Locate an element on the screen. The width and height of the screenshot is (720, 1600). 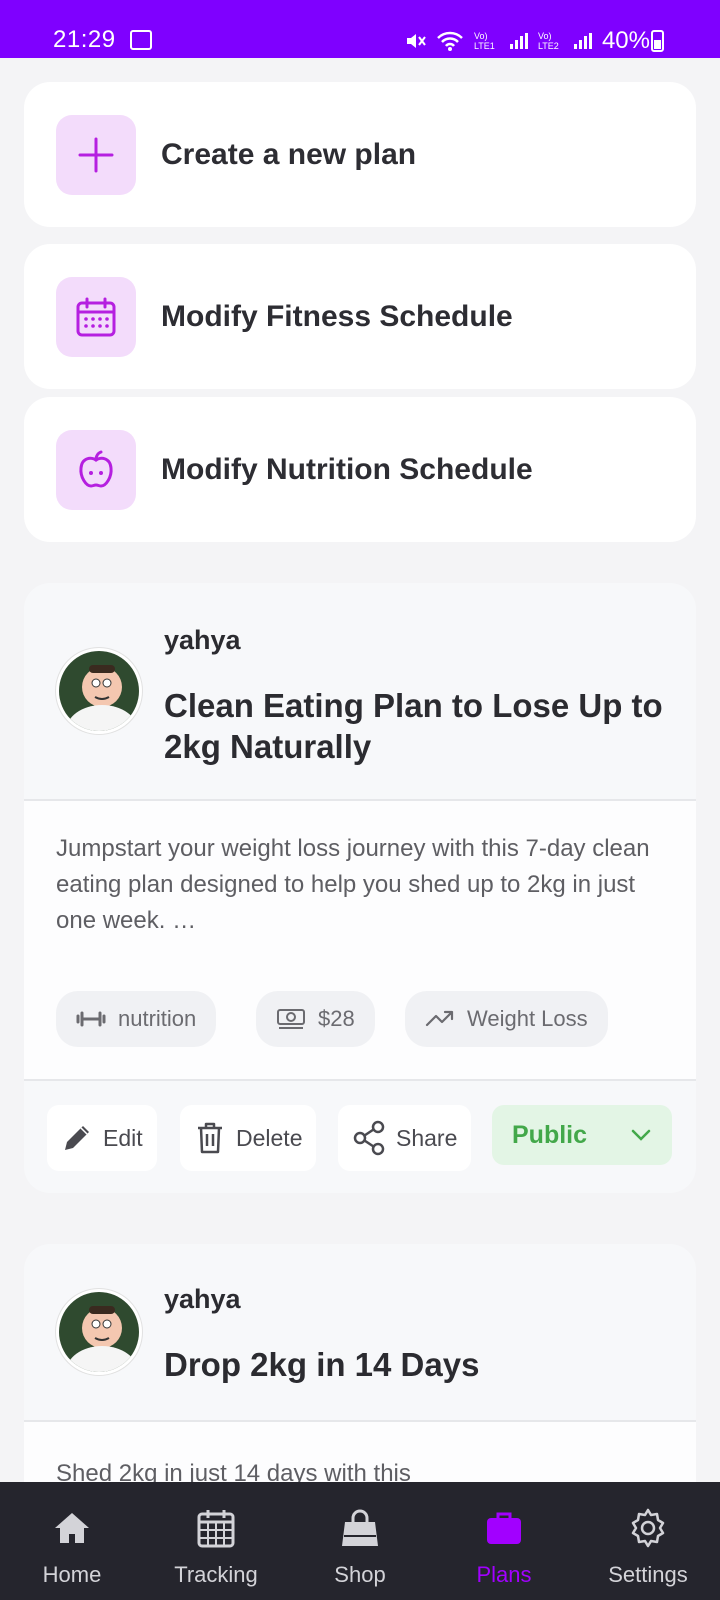
apple-icon is located at coordinates (96, 469).